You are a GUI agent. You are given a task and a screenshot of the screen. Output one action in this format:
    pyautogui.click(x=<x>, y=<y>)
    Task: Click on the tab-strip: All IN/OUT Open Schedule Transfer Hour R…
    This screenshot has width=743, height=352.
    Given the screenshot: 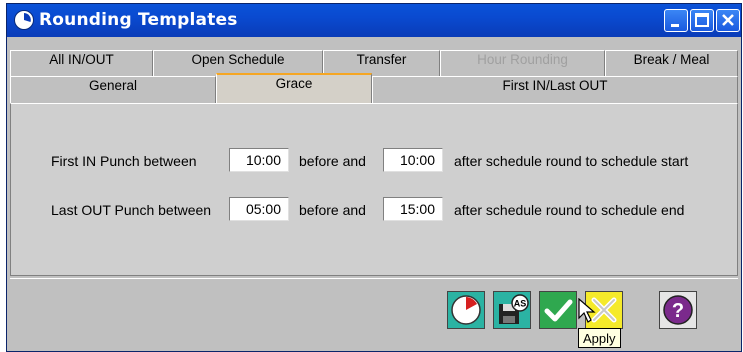 What is the action you would take?
    pyautogui.click(x=374, y=76)
    